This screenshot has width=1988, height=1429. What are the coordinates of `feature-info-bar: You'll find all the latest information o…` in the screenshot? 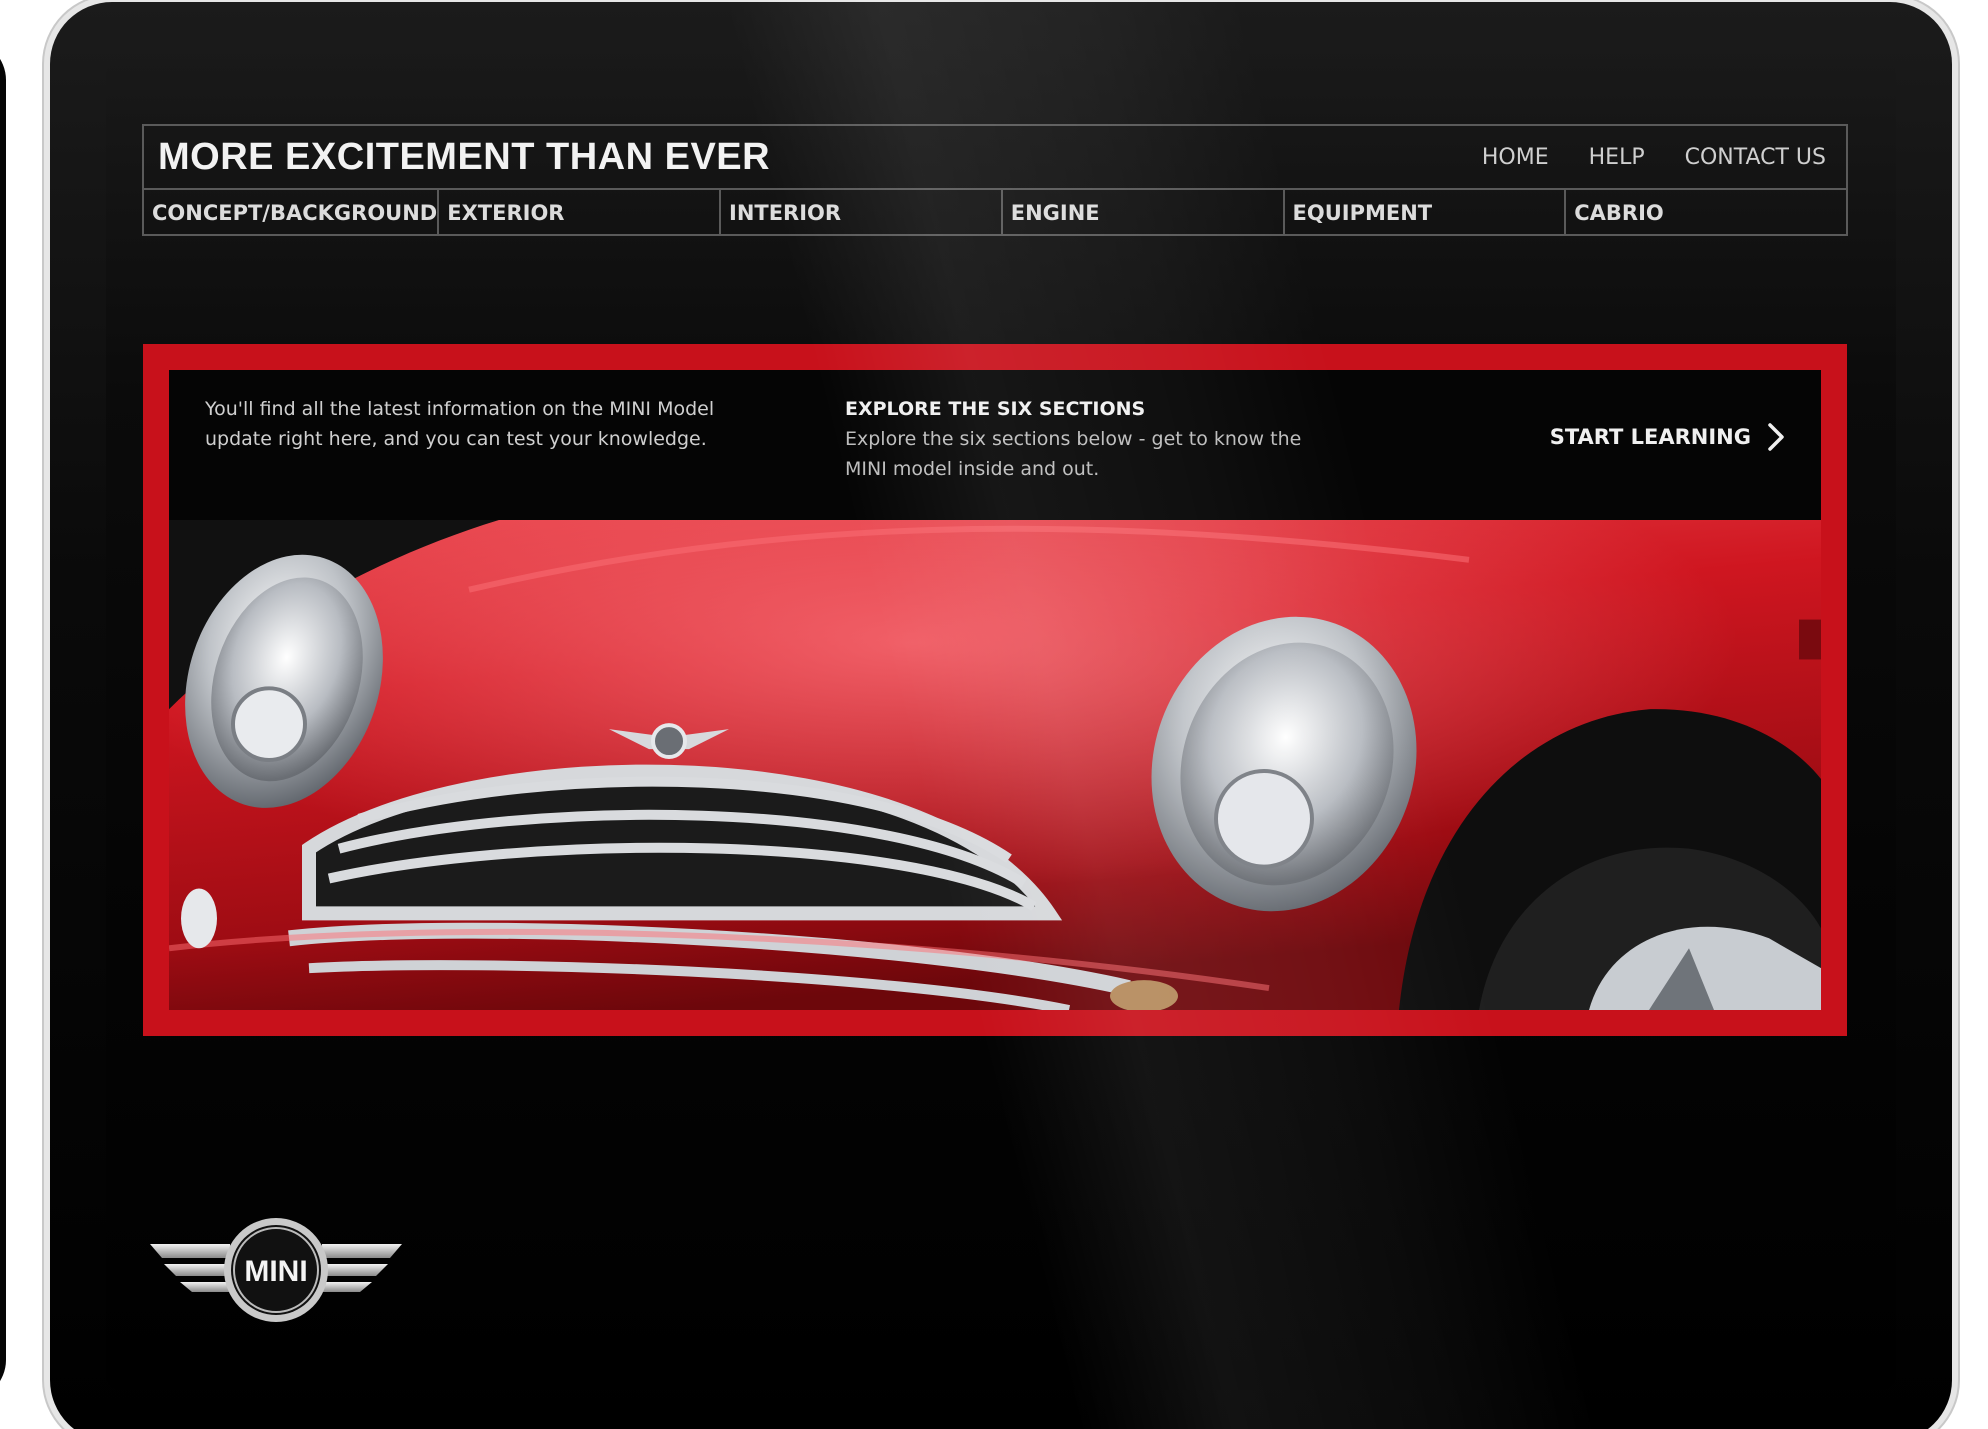 It's located at (995, 445).